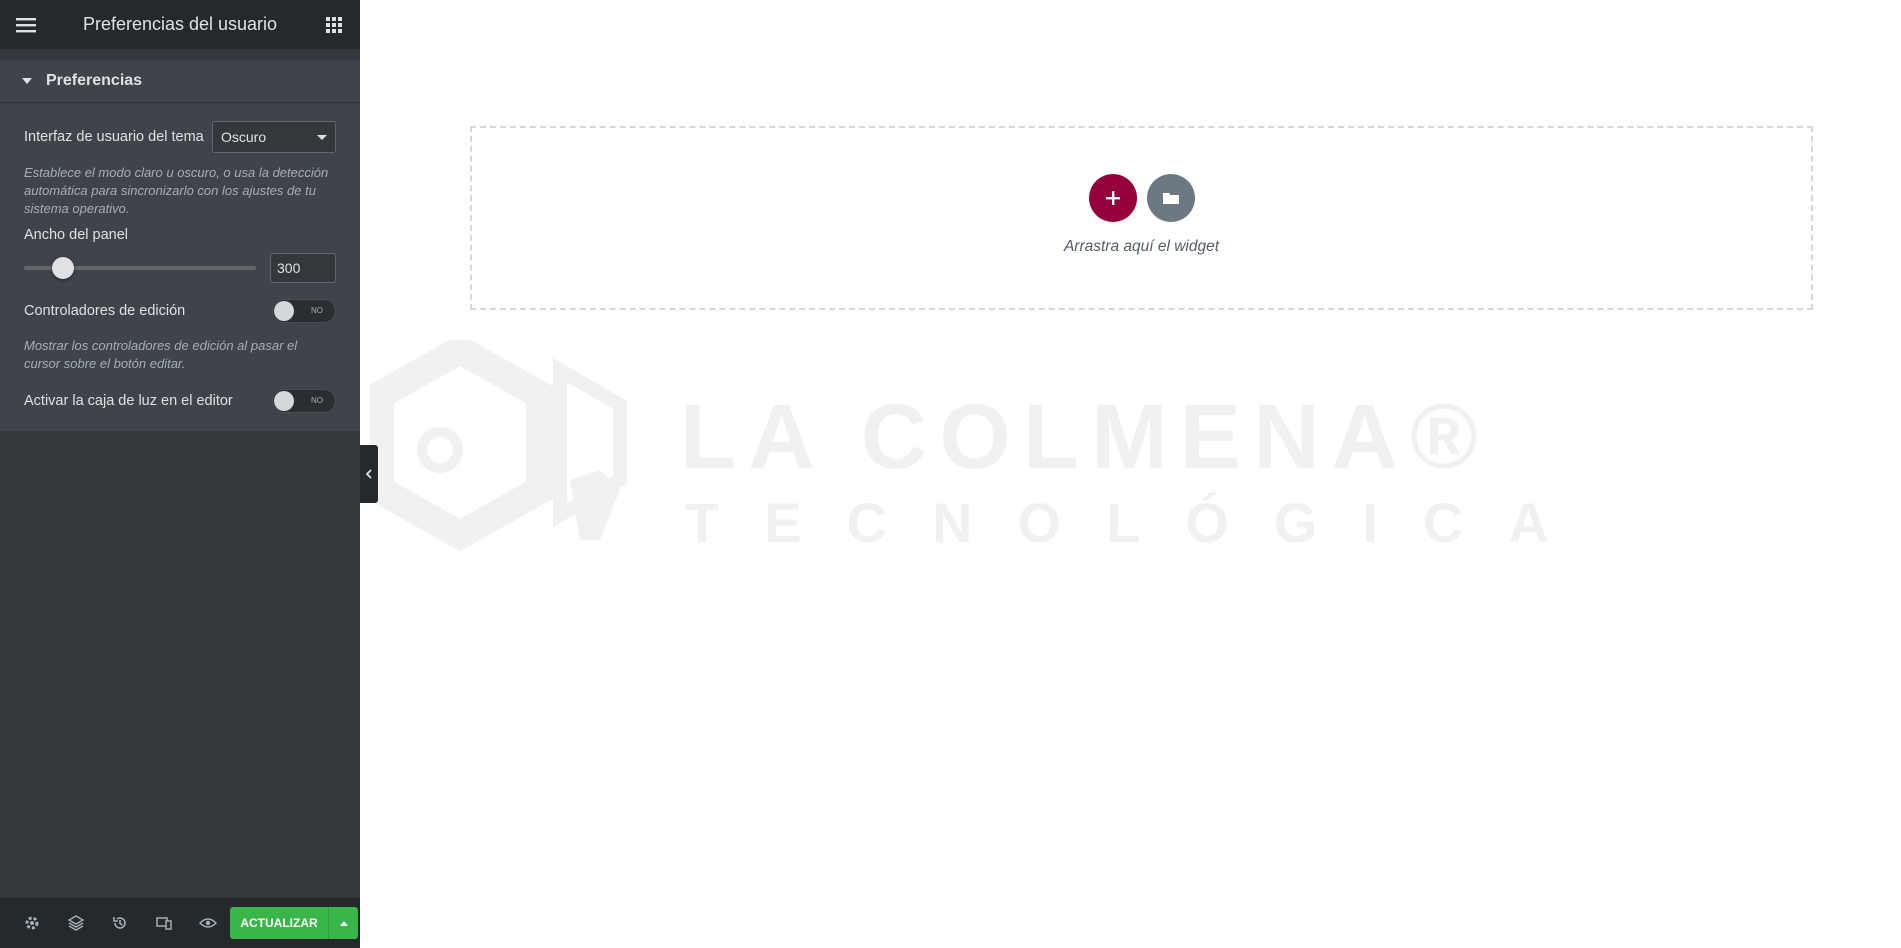  I want to click on collapse-panel-button, so click(369, 474).